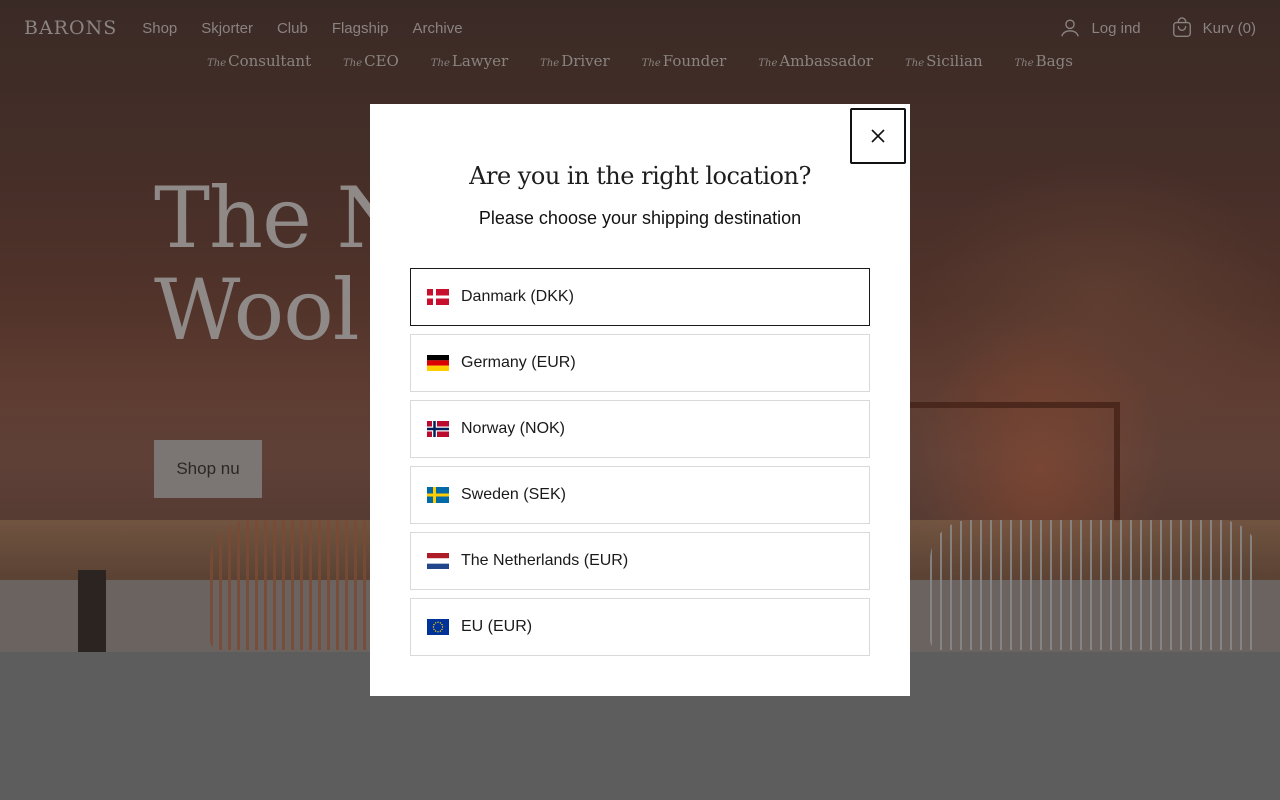 The width and height of the screenshot is (1280, 800). Describe the element at coordinates (438, 561) in the screenshot. I see `netherlands-flag-icon` at that location.